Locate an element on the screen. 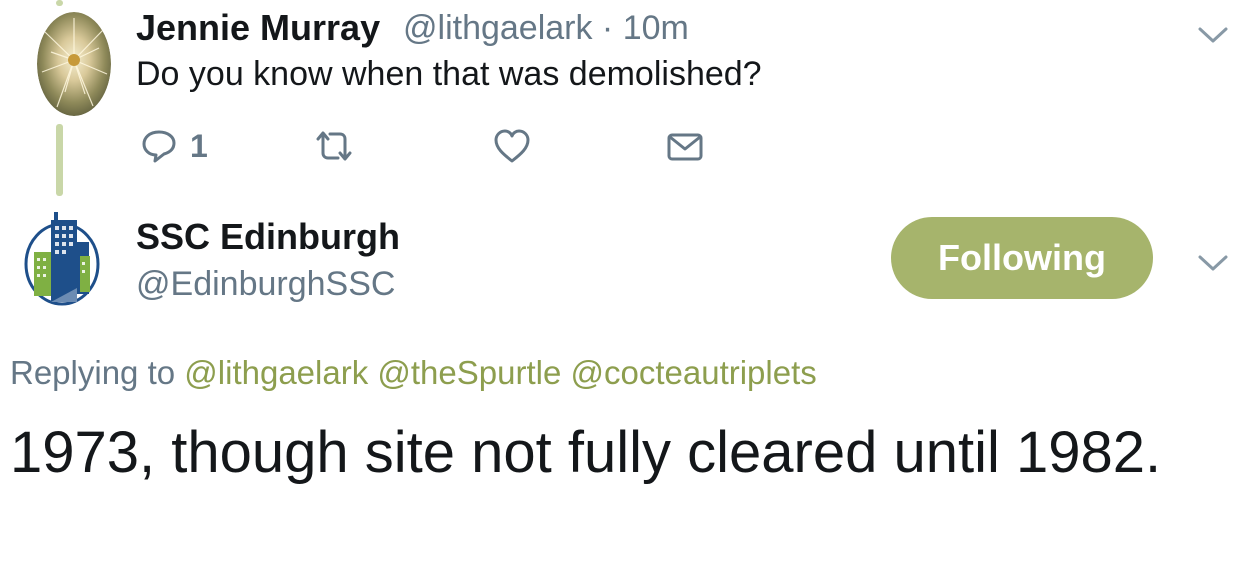 The width and height of the screenshot is (1252, 562). mention-cocteautriplets: @cocteautriplets is located at coordinates (693, 372).